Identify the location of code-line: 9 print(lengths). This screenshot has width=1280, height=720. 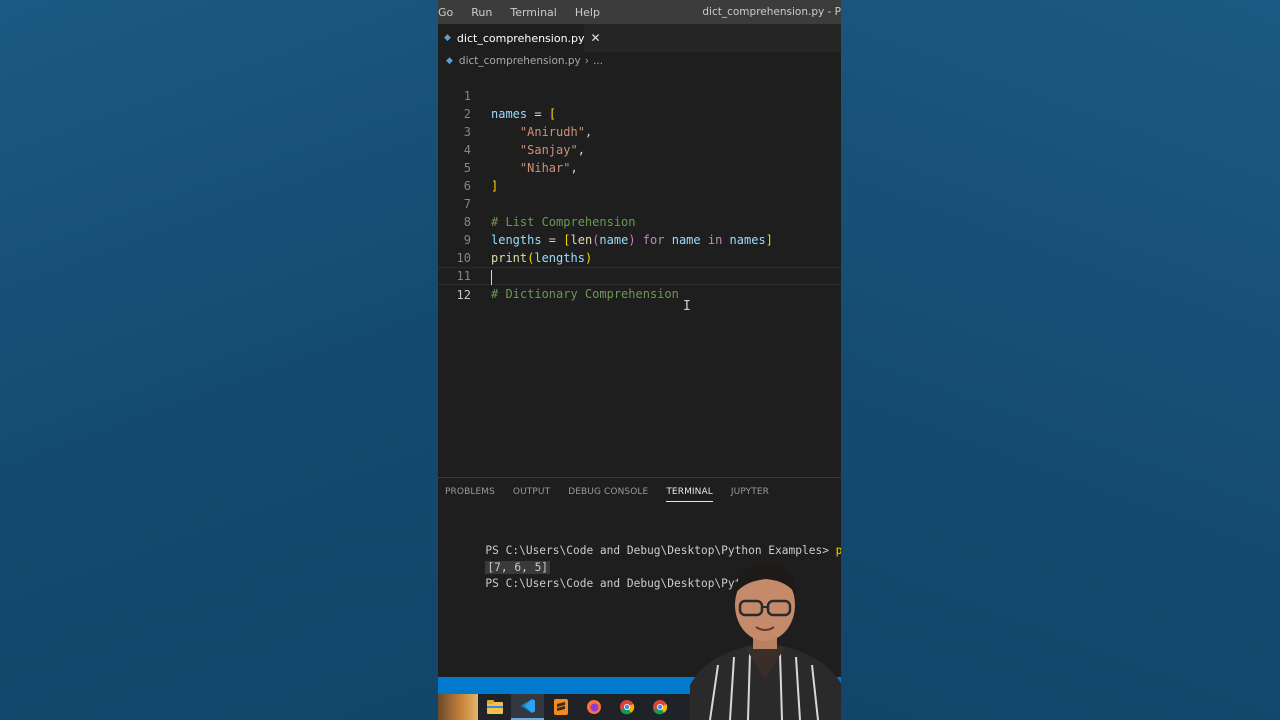
(639, 239).